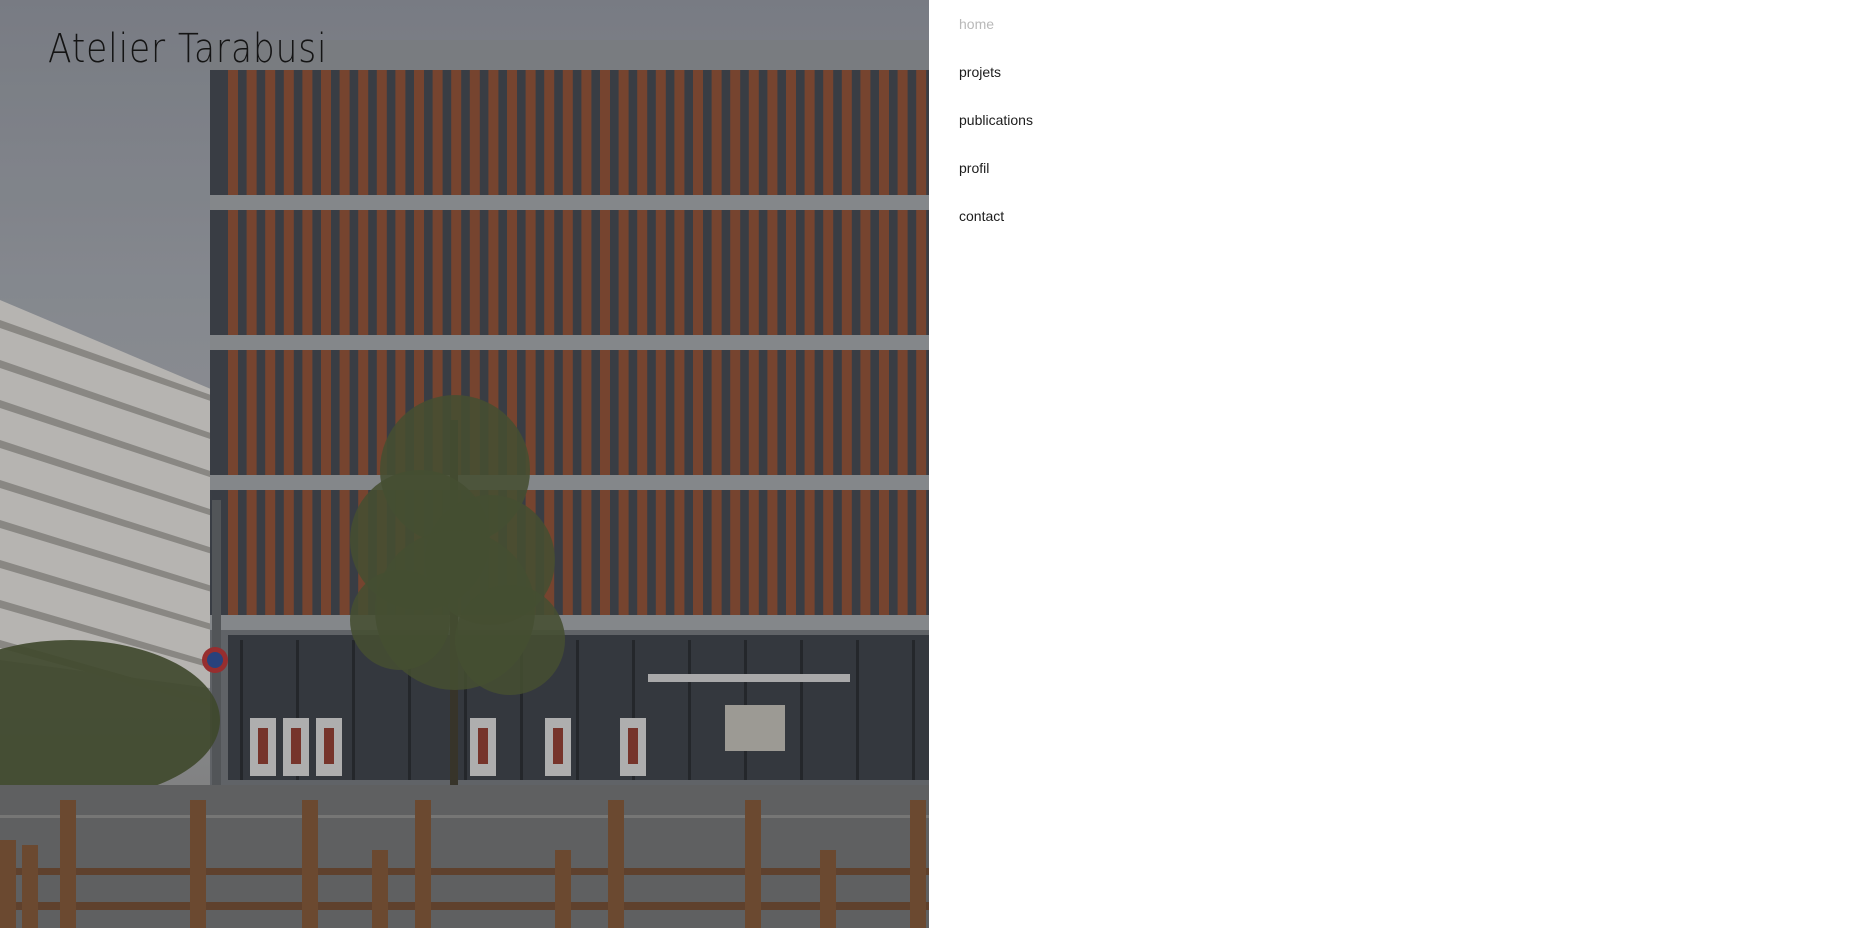 The height and width of the screenshot is (928, 1853). I want to click on nav-item-publications: publications, so click(1109, 120).